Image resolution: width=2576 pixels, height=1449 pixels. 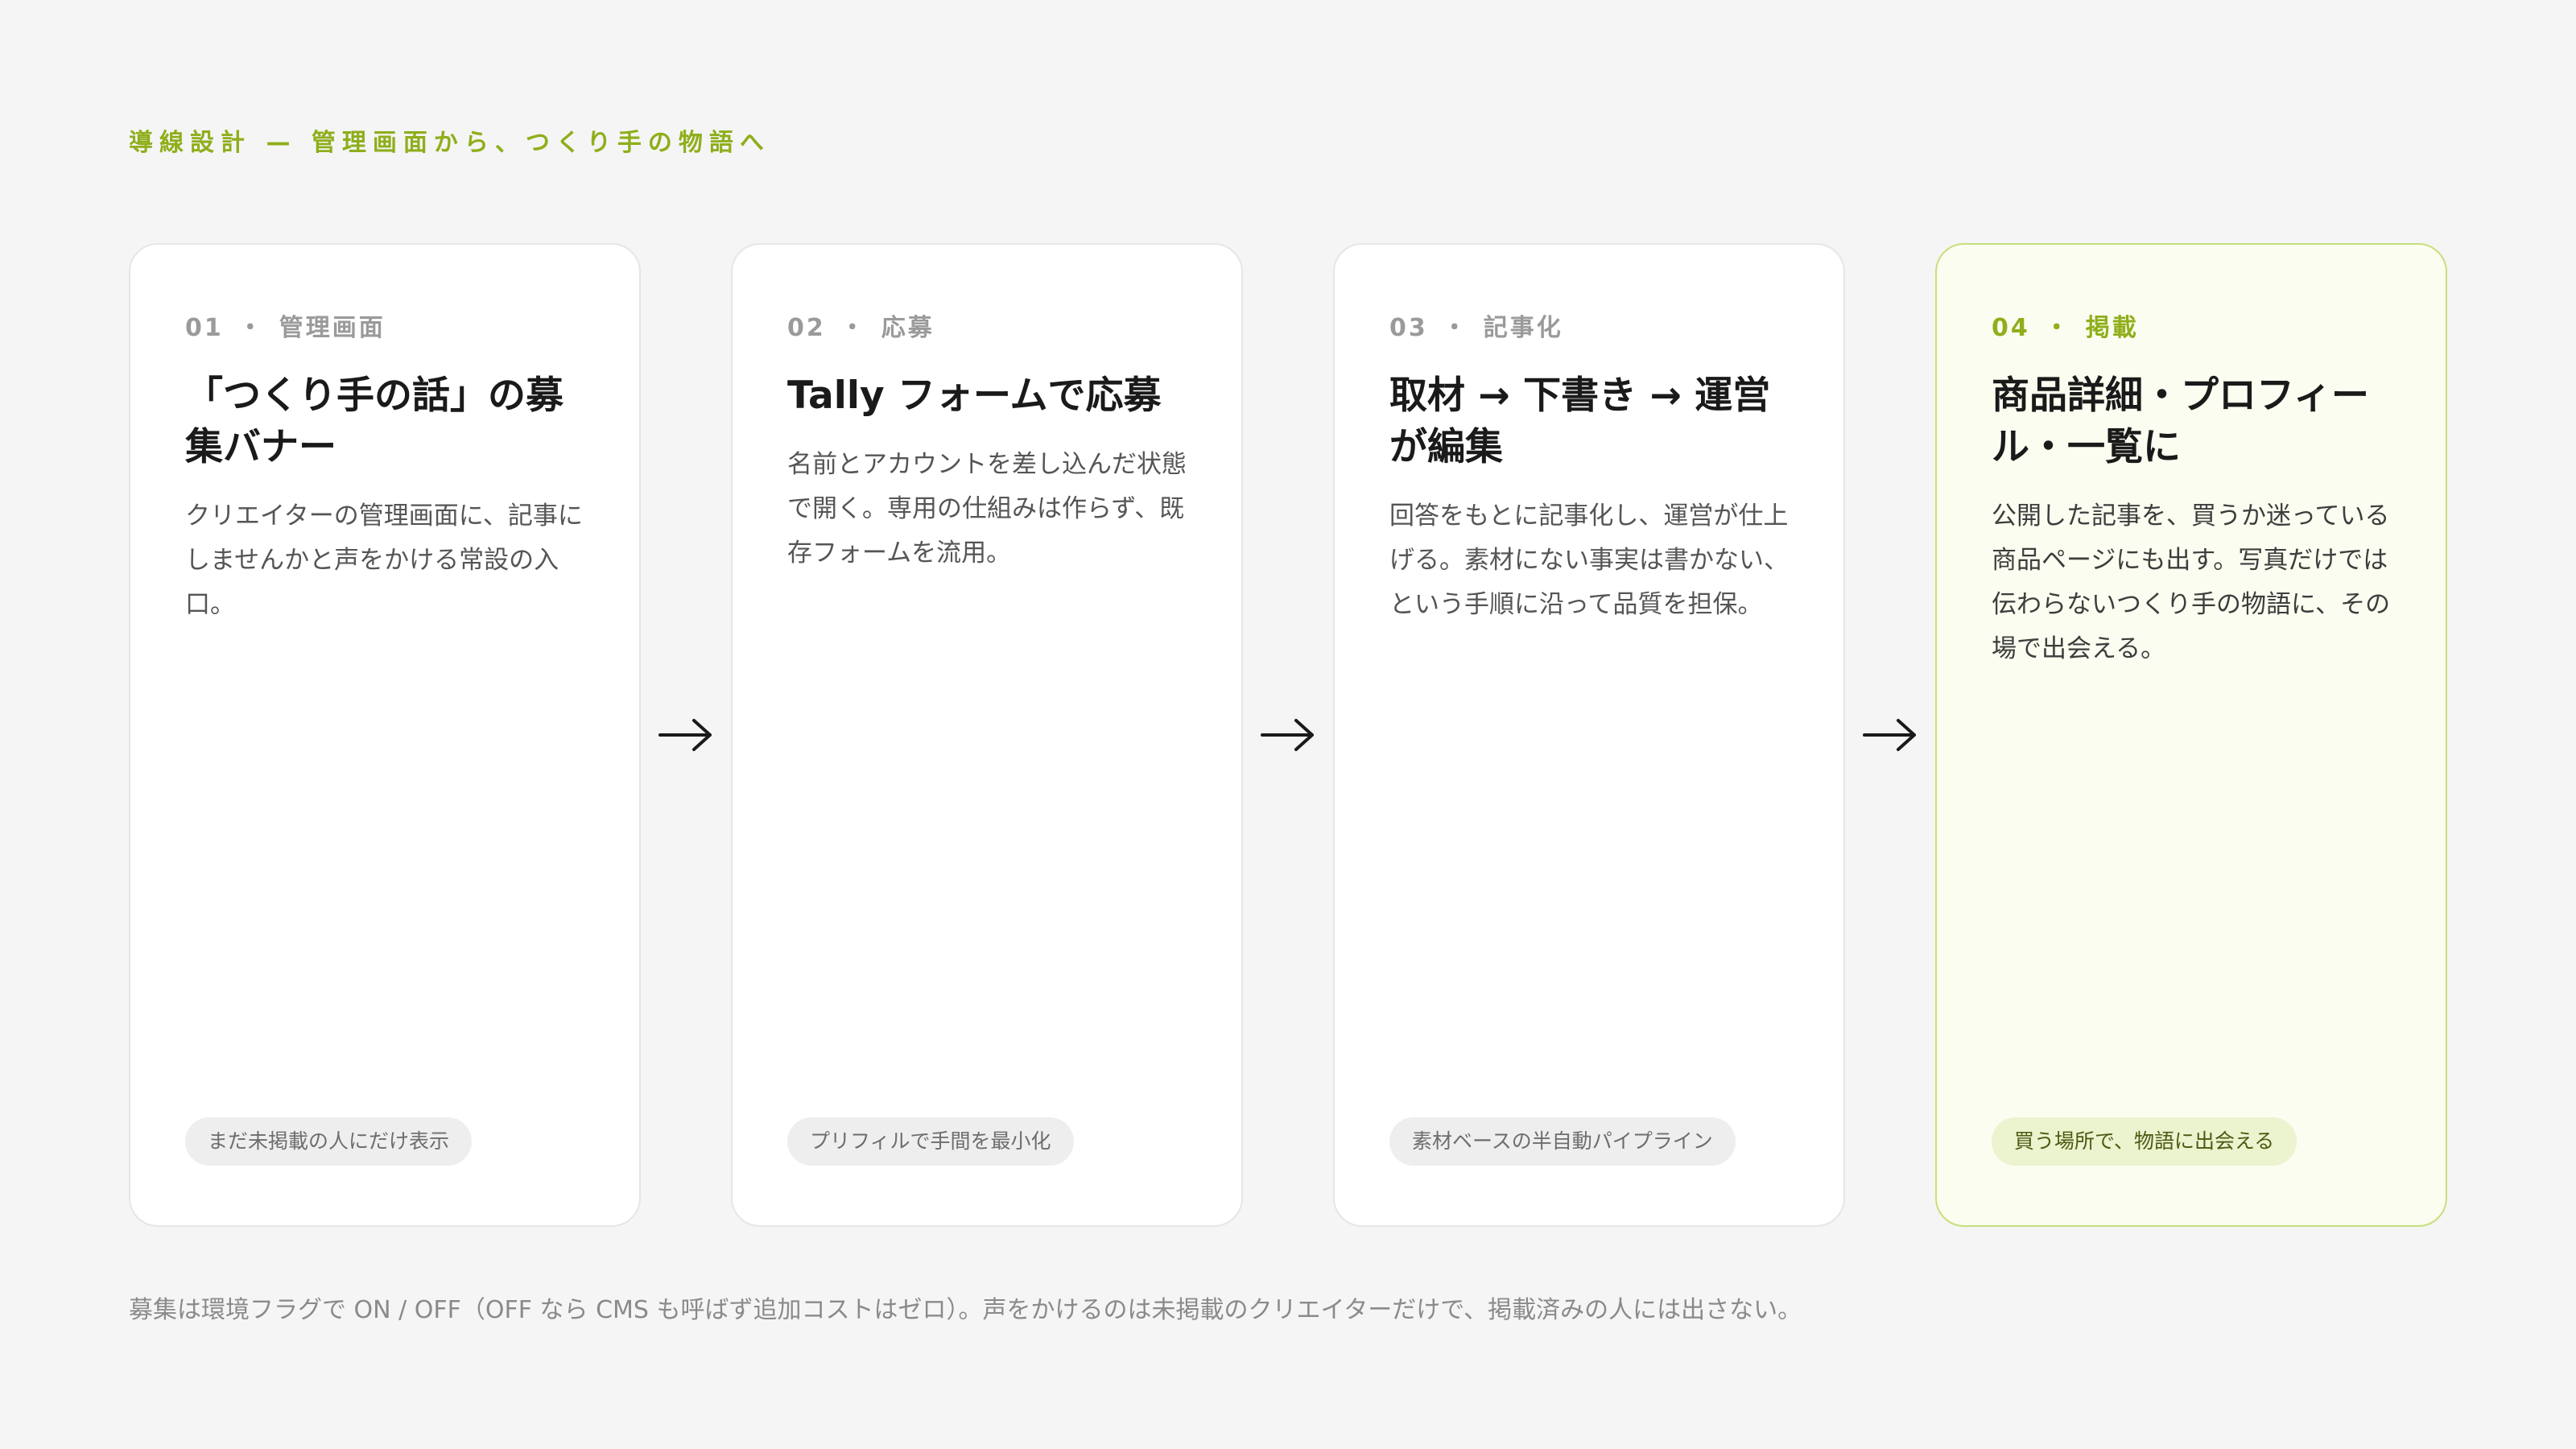 What do you see at coordinates (374, 422) in the screenshot?
I see `step-title: 「つくり手の話」の募集バナー` at bounding box center [374, 422].